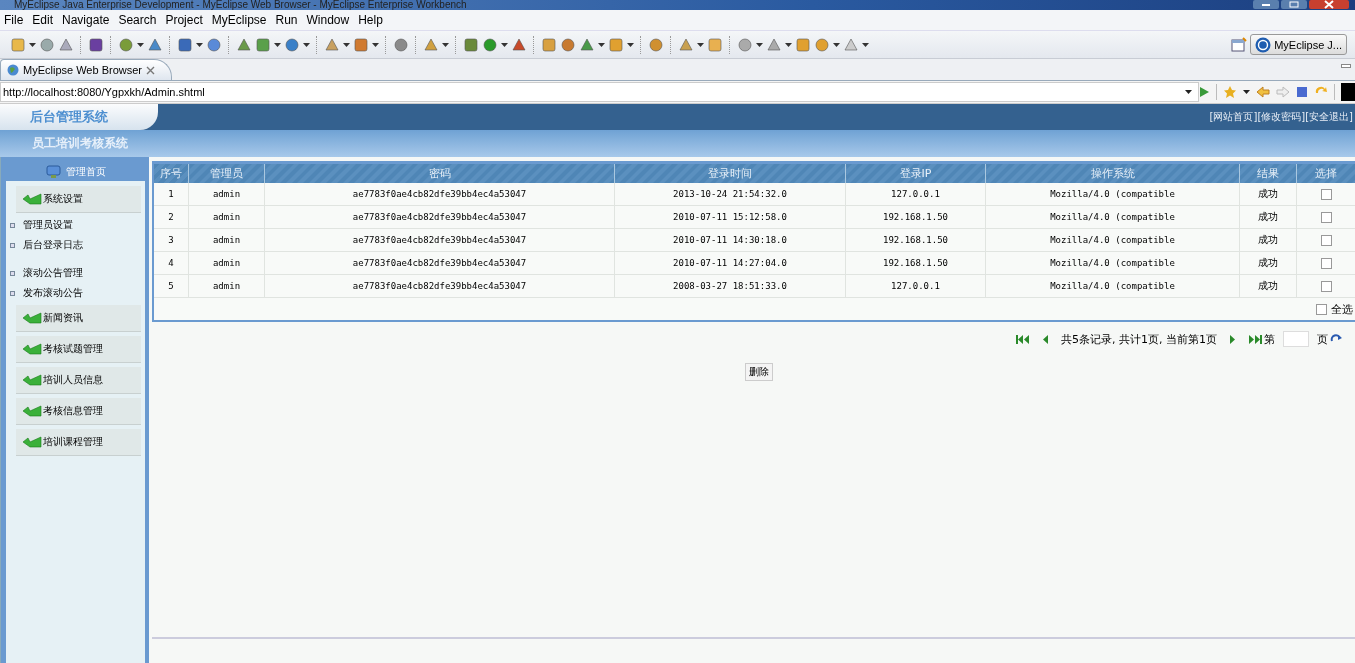 This screenshot has width=1355, height=663. Describe the element at coordinates (48, 225) in the screenshot. I see `sidebar-link: 管理员设置` at that location.